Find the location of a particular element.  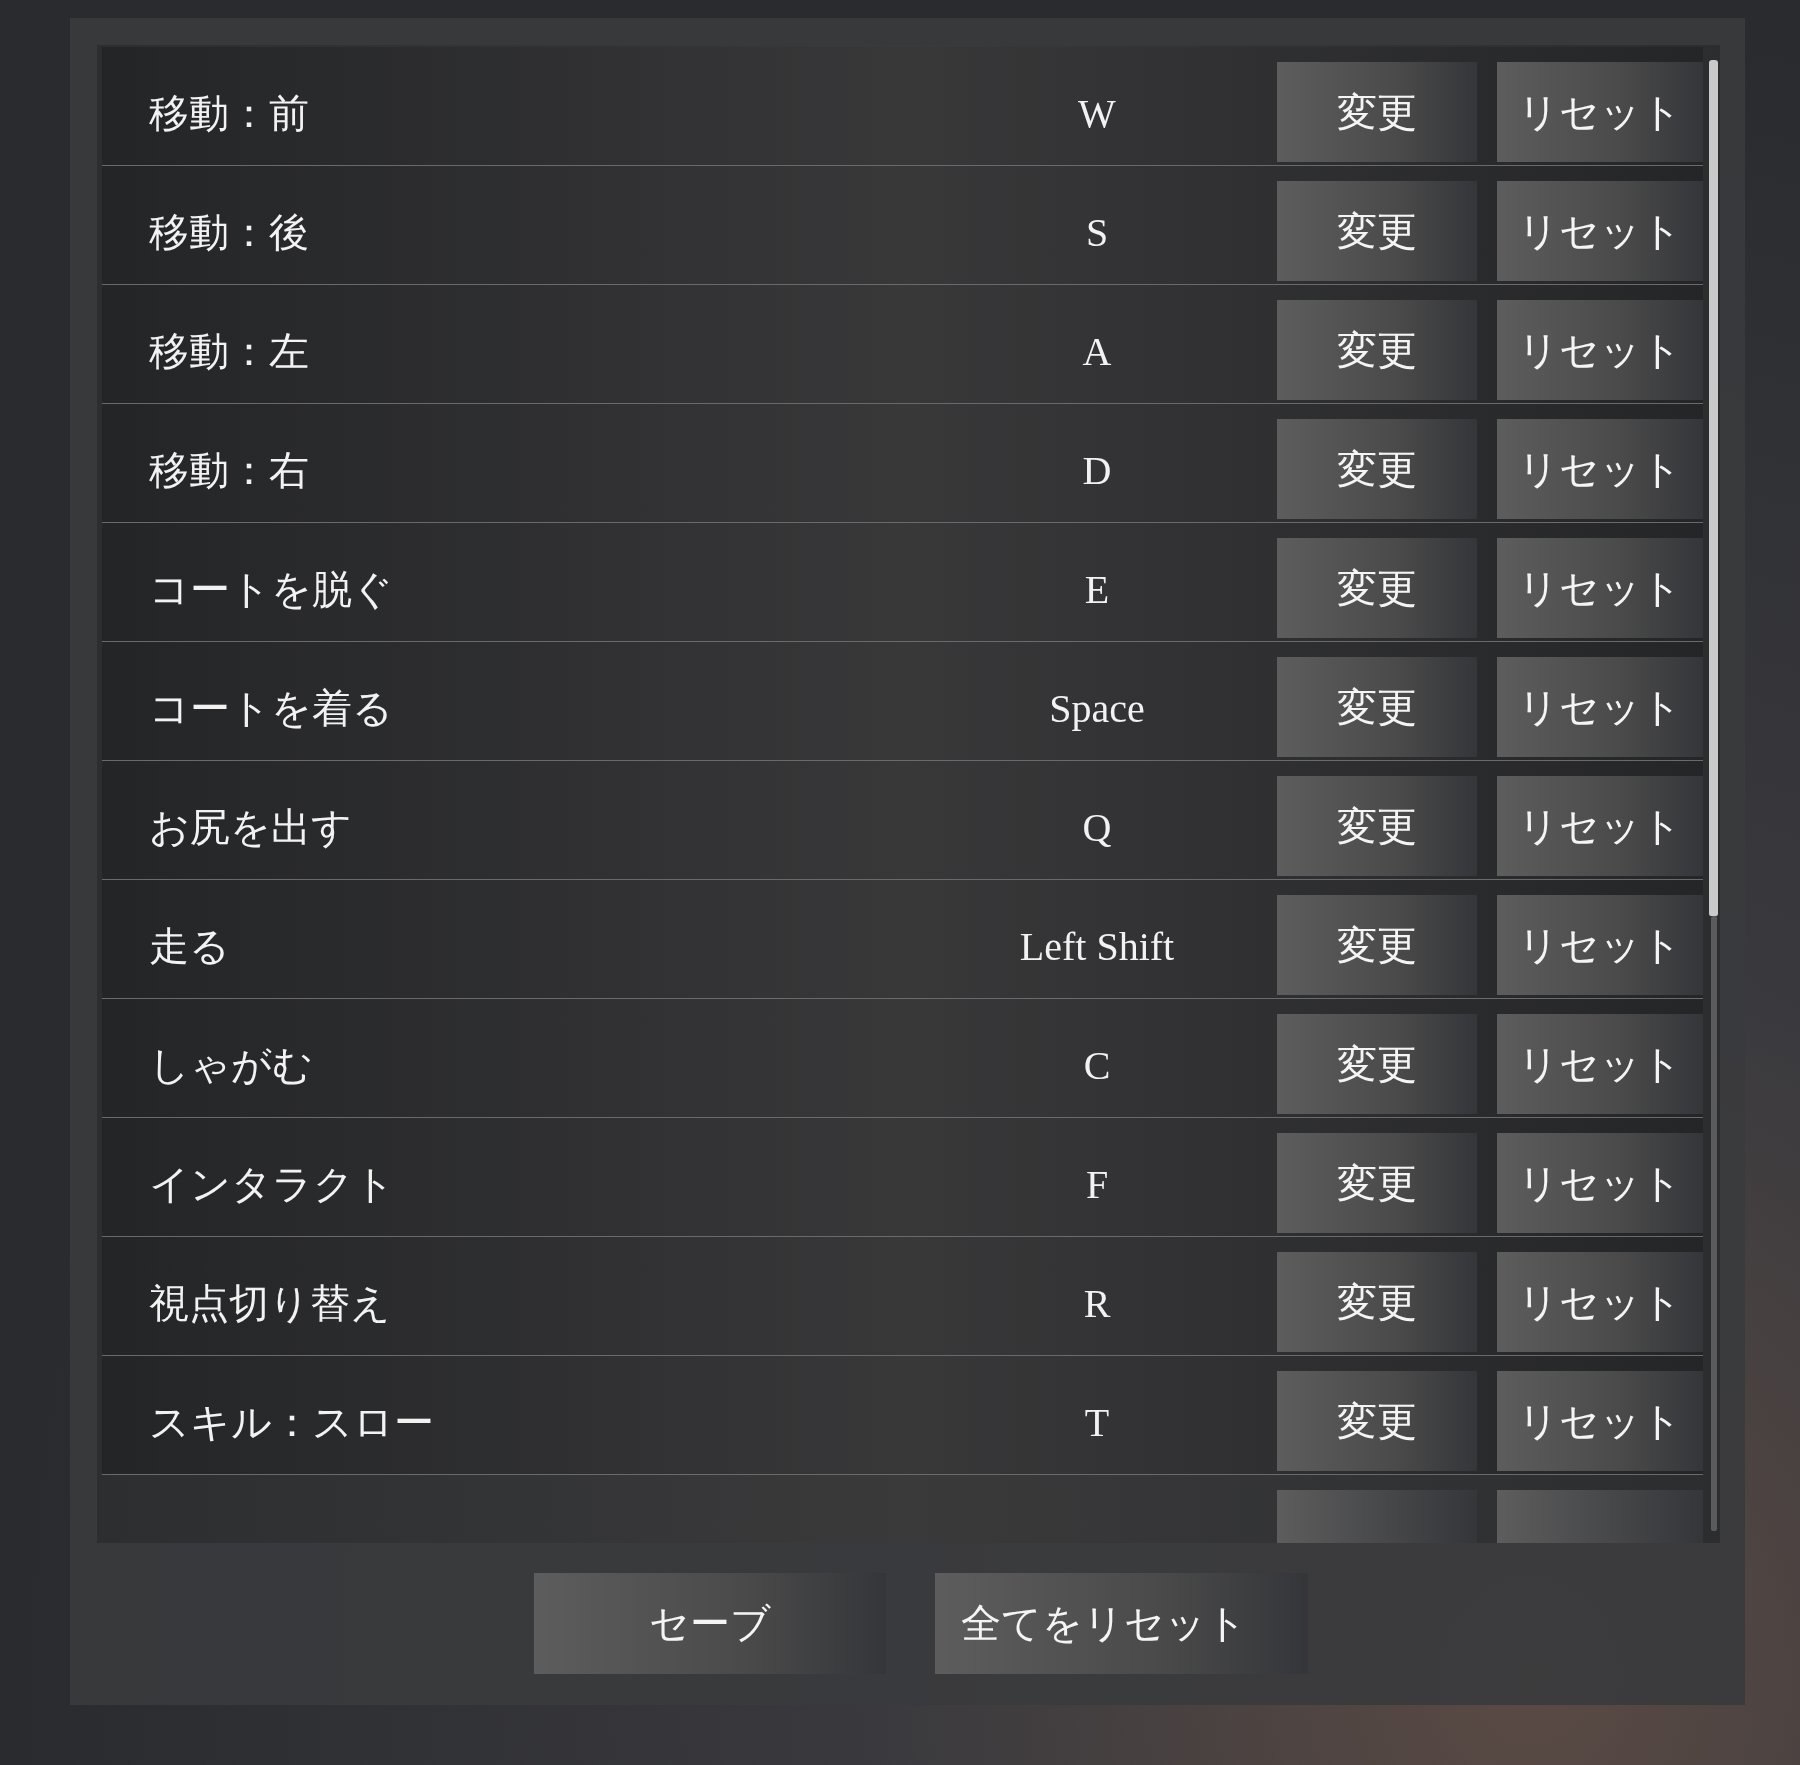

scrollbar-thumb is located at coordinates (1713, 488).